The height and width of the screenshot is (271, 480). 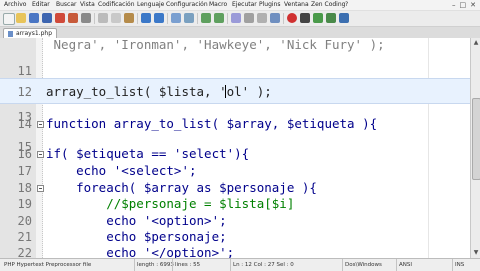 I want to click on record-macro-icon, so click(x=292, y=18).